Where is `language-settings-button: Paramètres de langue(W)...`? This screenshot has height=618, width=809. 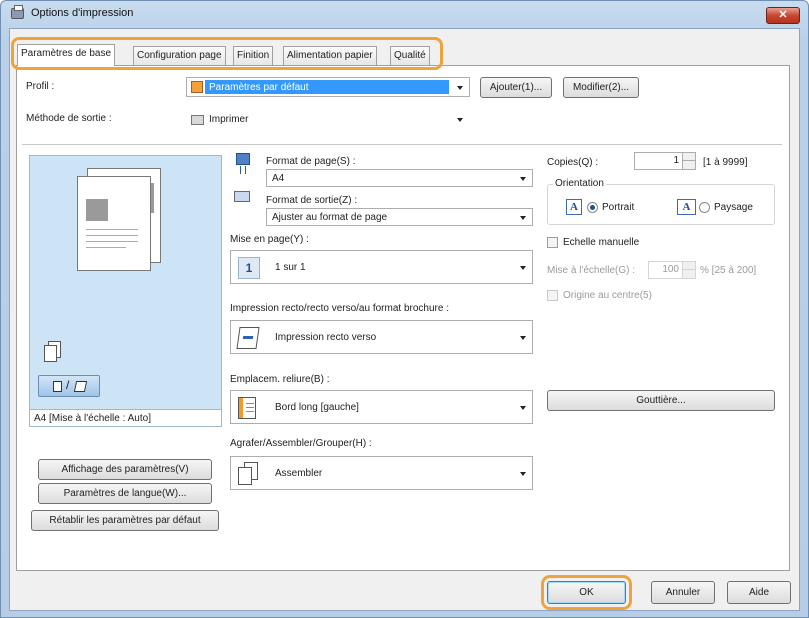
language-settings-button: Paramètres de langue(W)... is located at coordinates (125, 493).